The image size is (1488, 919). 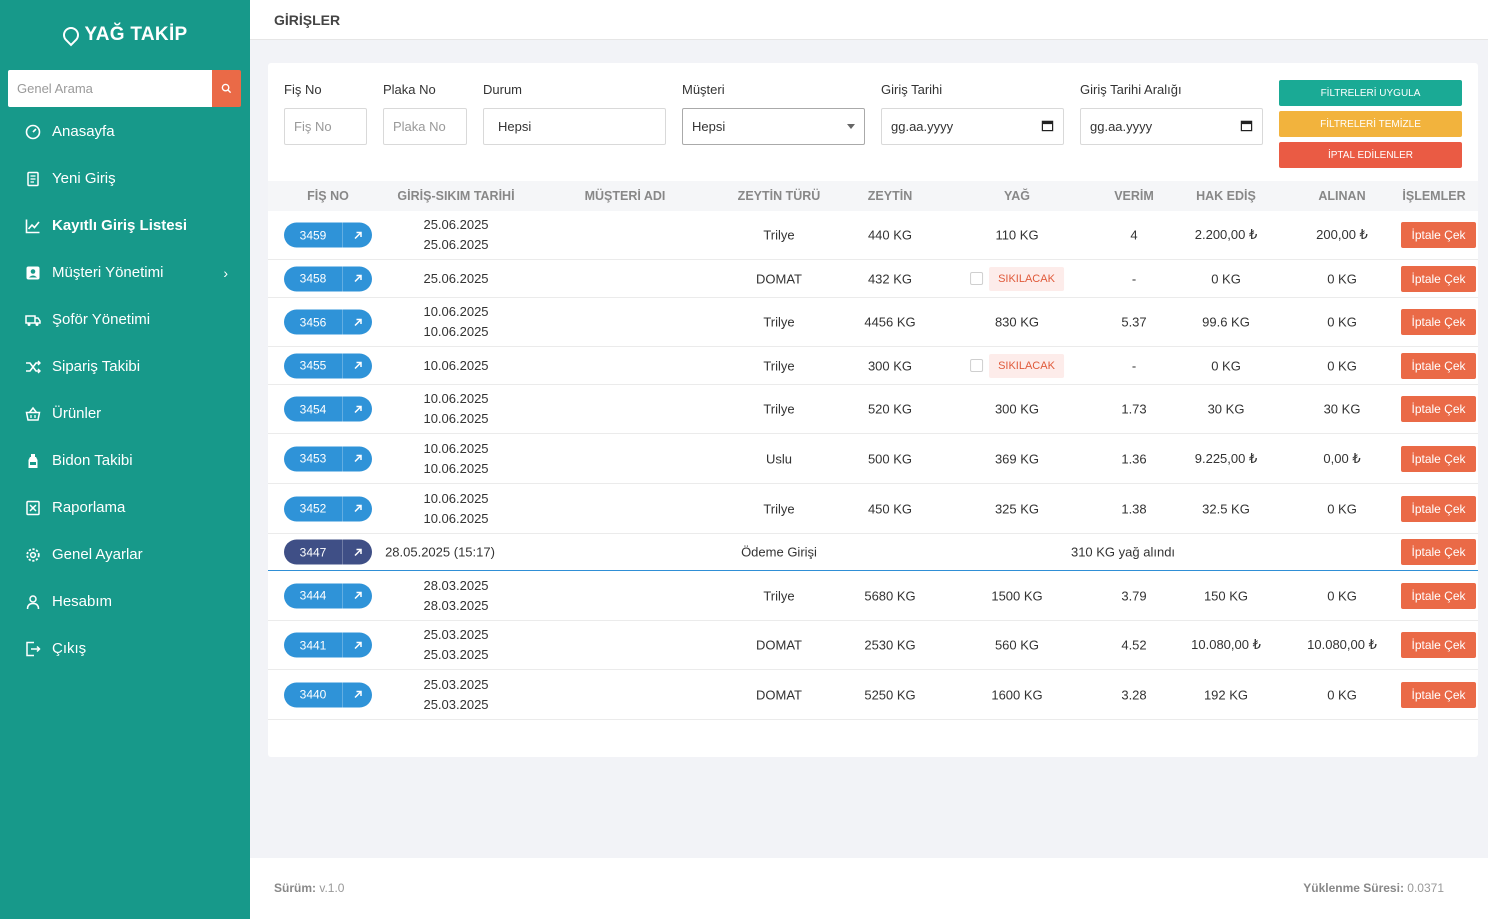 What do you see at coordinates (779, 196) in the screenshot?
I see `column-header: ZEYTİN TÜRÜ` at bounding box center [779, 196].